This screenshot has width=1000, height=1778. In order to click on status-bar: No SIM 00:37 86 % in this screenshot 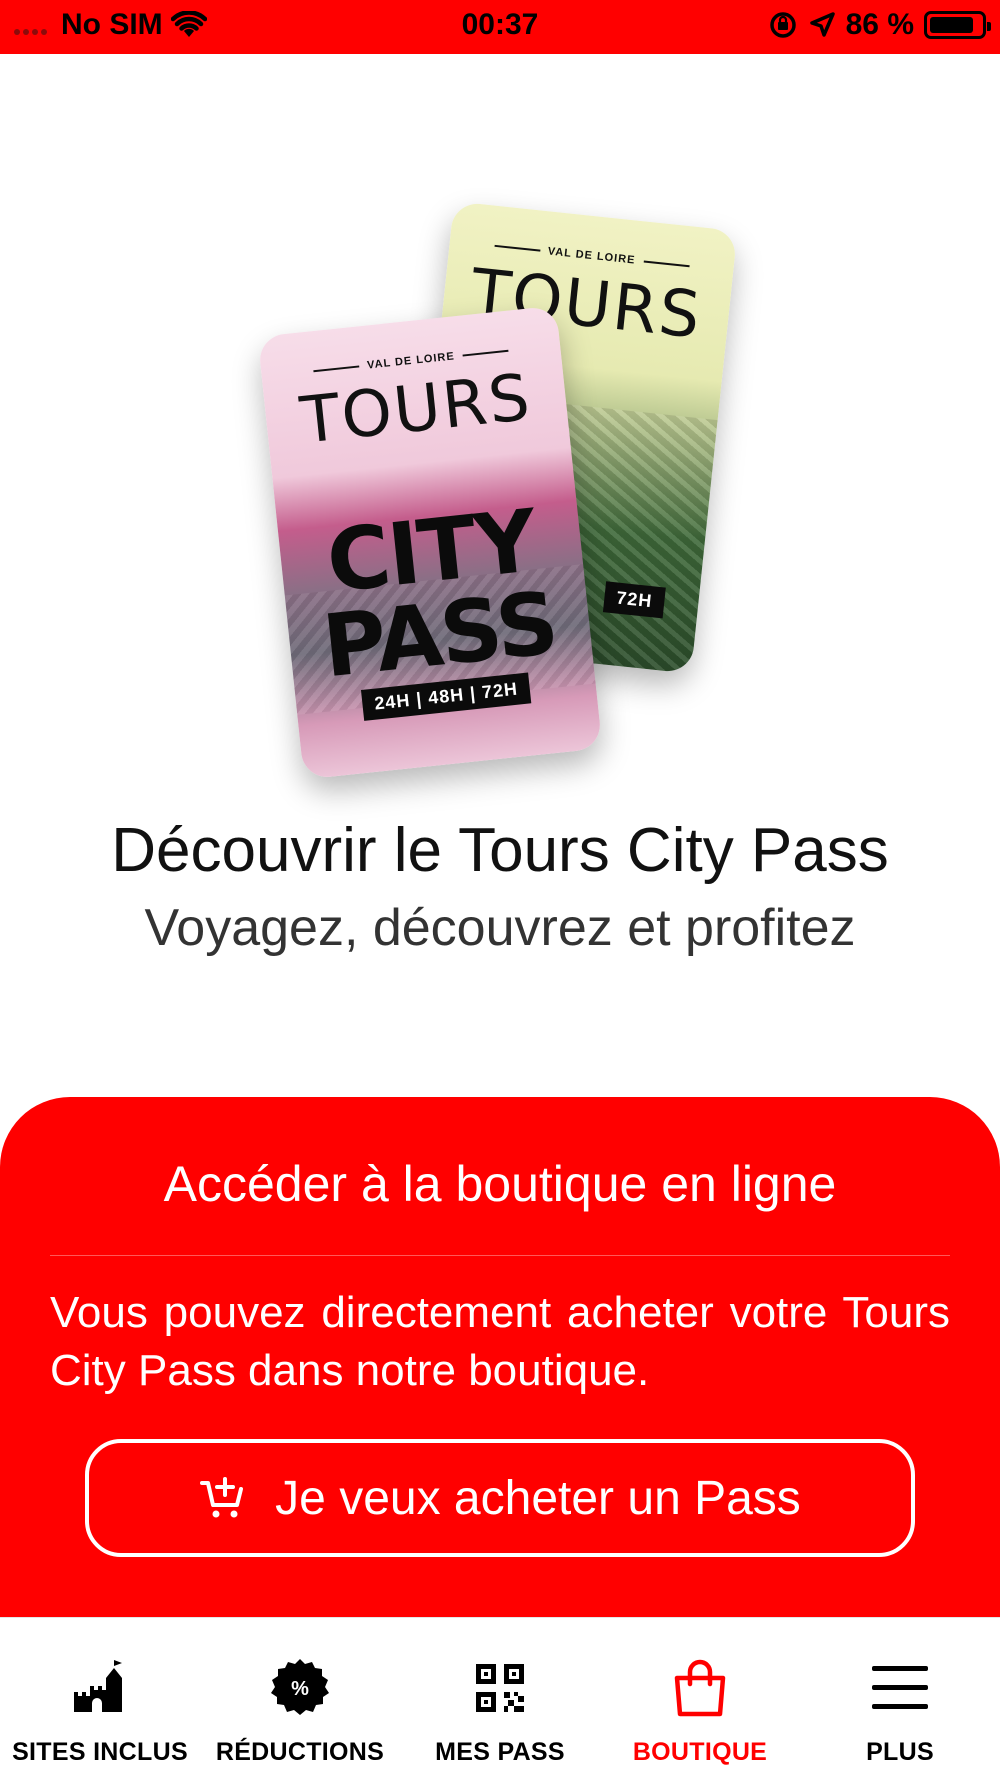, I will do `click(500, 27)`.